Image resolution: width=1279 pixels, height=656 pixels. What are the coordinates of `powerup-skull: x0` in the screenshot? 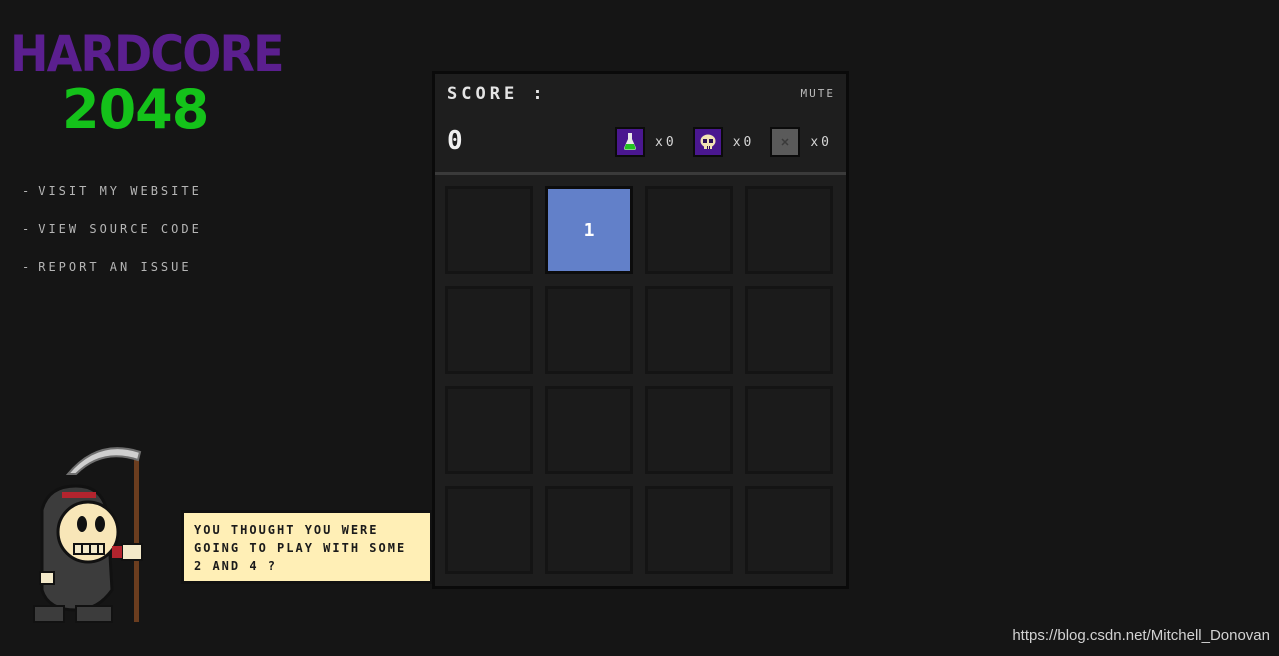 It's located at (723, 142).